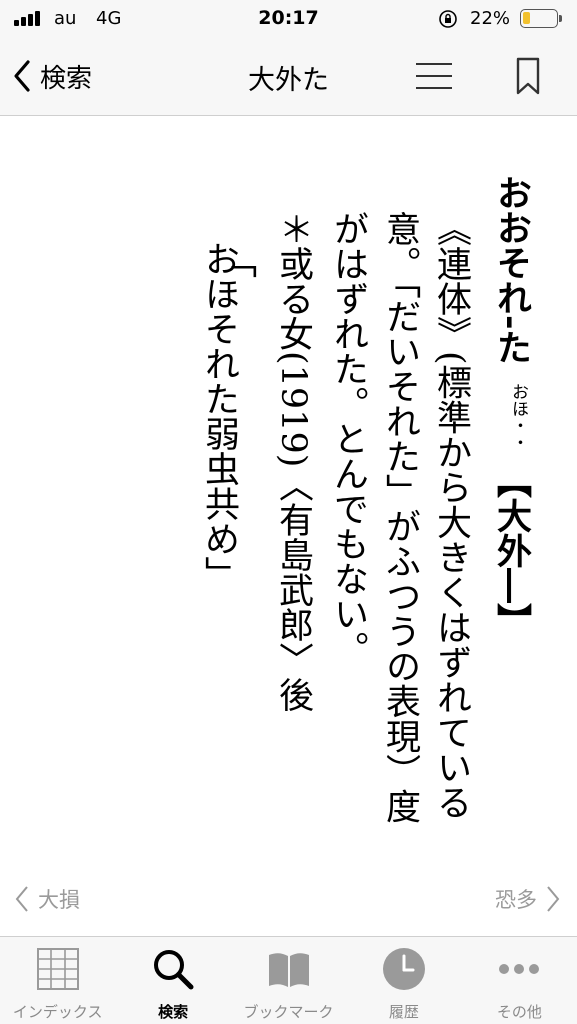  What do you see at coordinates (403, 1012) in the screenshot?
I see `tab-label: 履歴` at bounding box center [403, 1012].